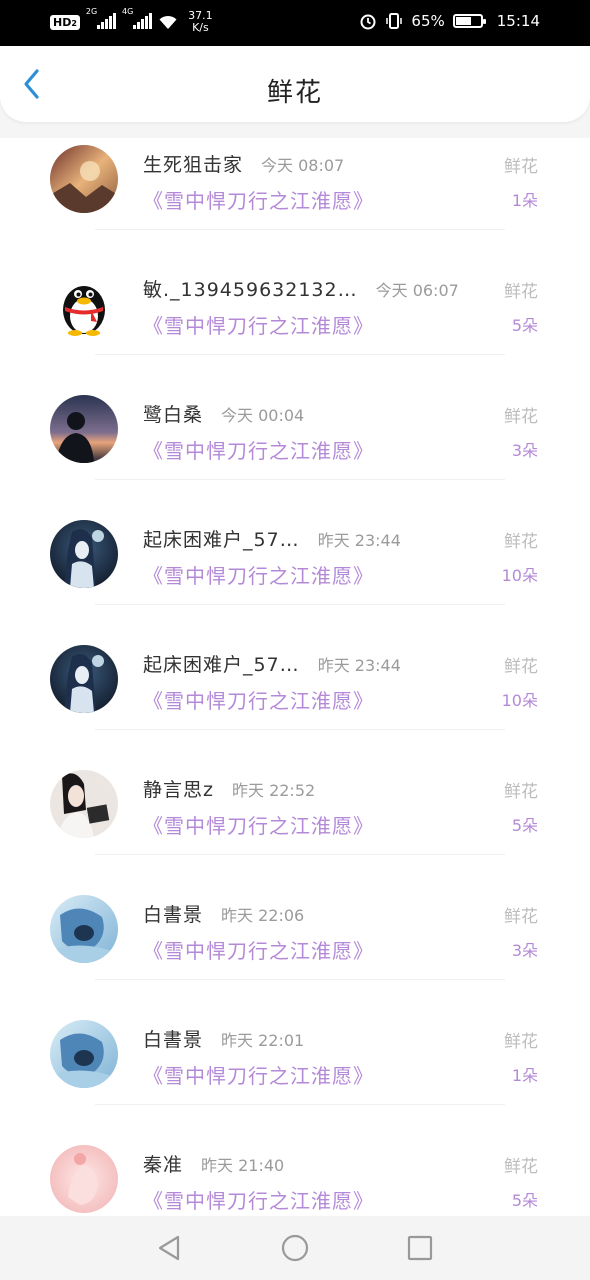 Image resolution: width=590 pixels, height=1280 pixels. I want to click on name-line: 鹭白桑 今天 00:04, so click(223, 413).